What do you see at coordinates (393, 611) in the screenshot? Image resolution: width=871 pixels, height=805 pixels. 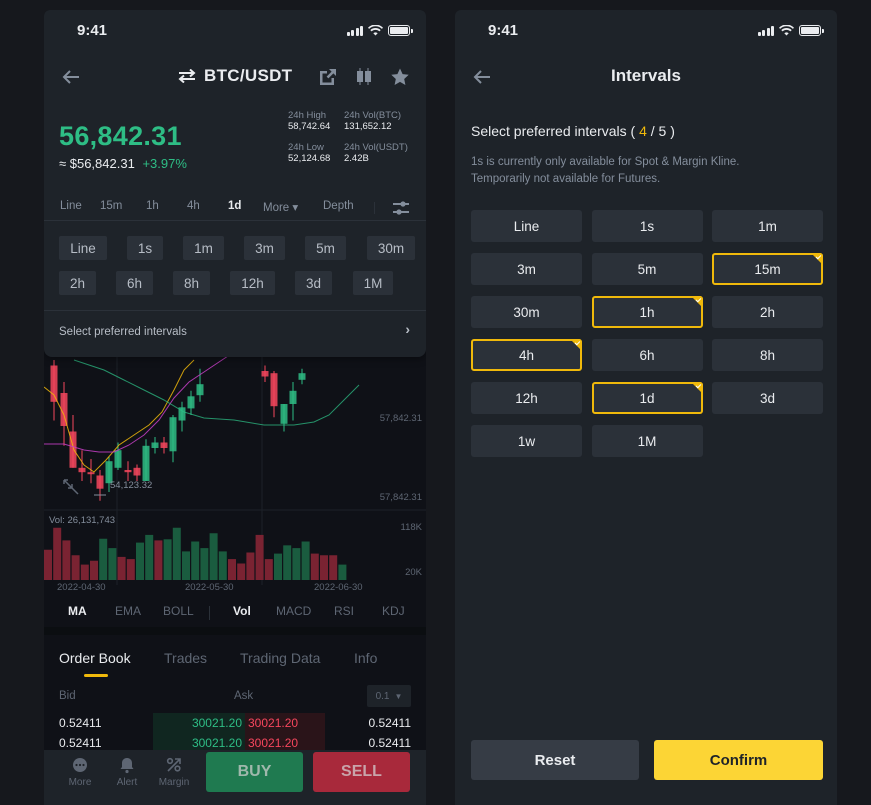 I see `indicator-kdj: KDJ` at bounding box center [393, 611].